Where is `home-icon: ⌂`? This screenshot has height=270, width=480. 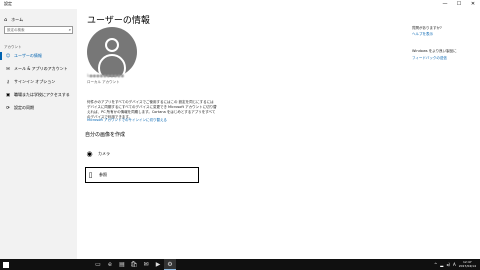 home-icon: ⌂ is located at coordinates (6, 20).